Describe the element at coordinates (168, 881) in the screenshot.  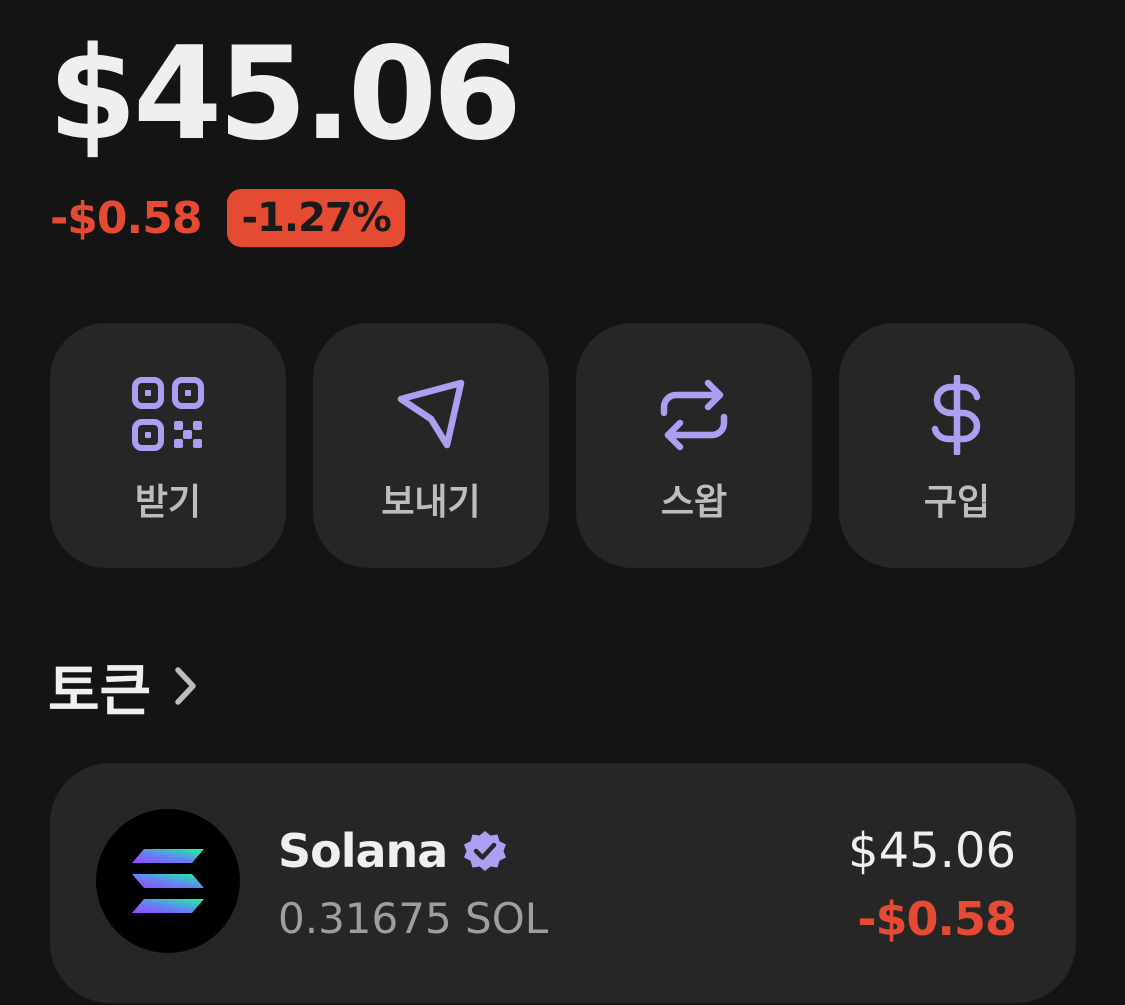
I see `solana-logo-icon` at that location.